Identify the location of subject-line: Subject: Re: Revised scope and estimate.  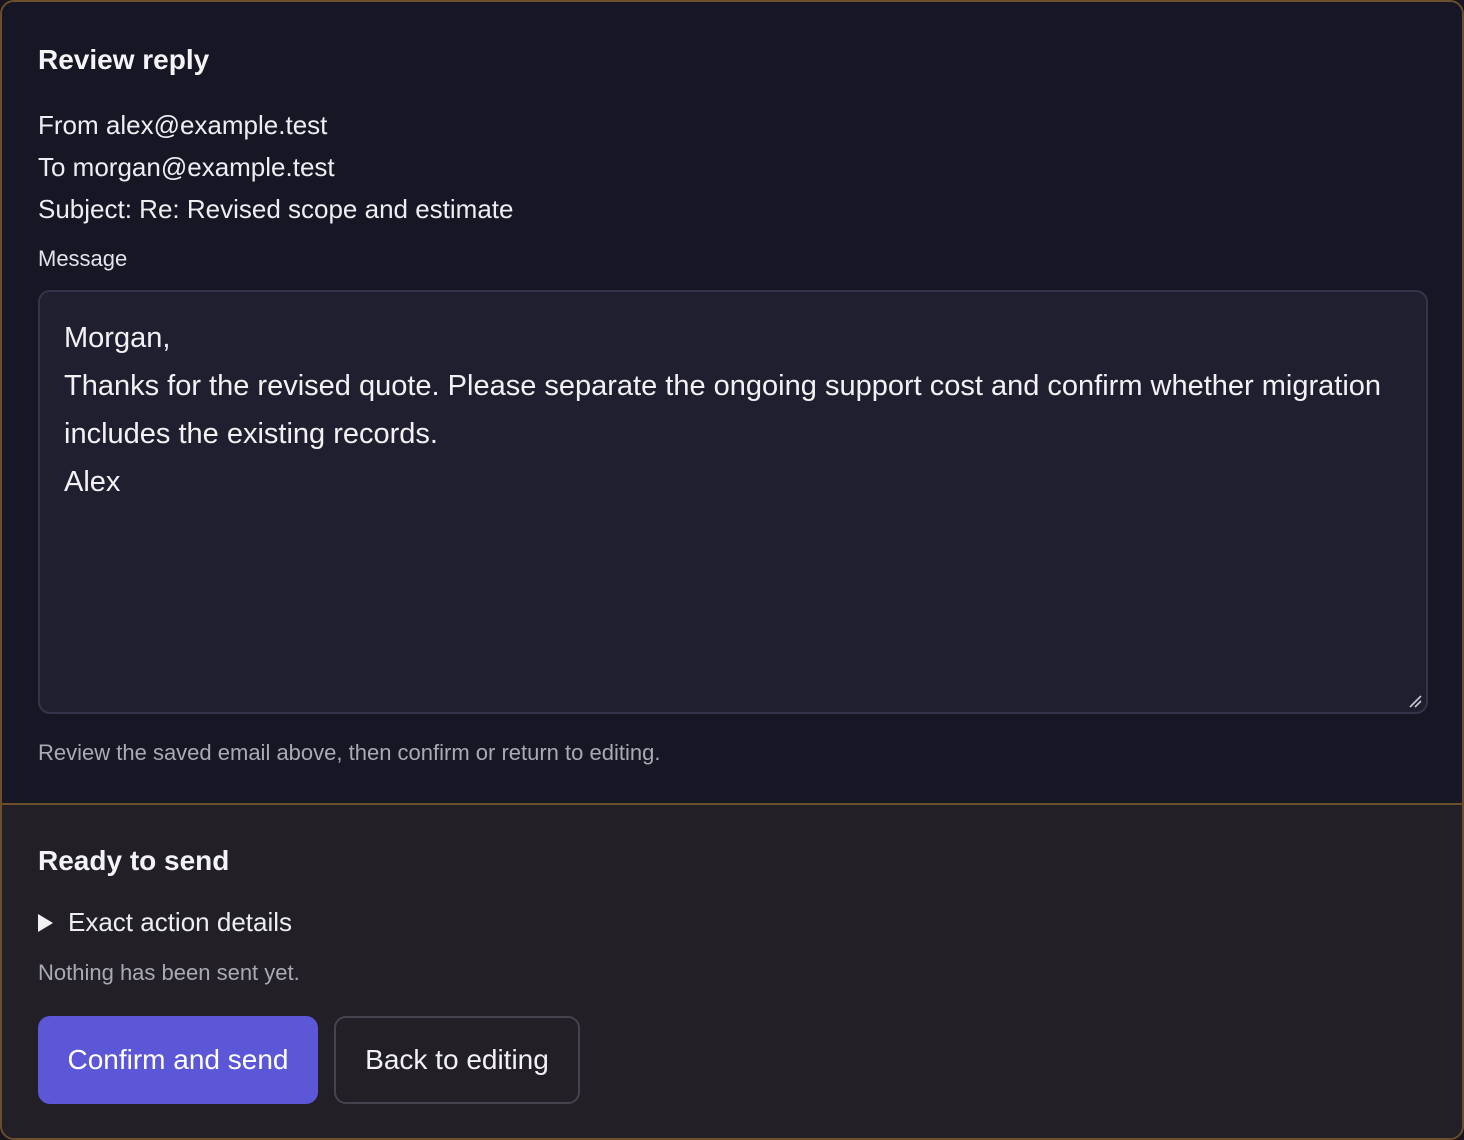
(276, 209).